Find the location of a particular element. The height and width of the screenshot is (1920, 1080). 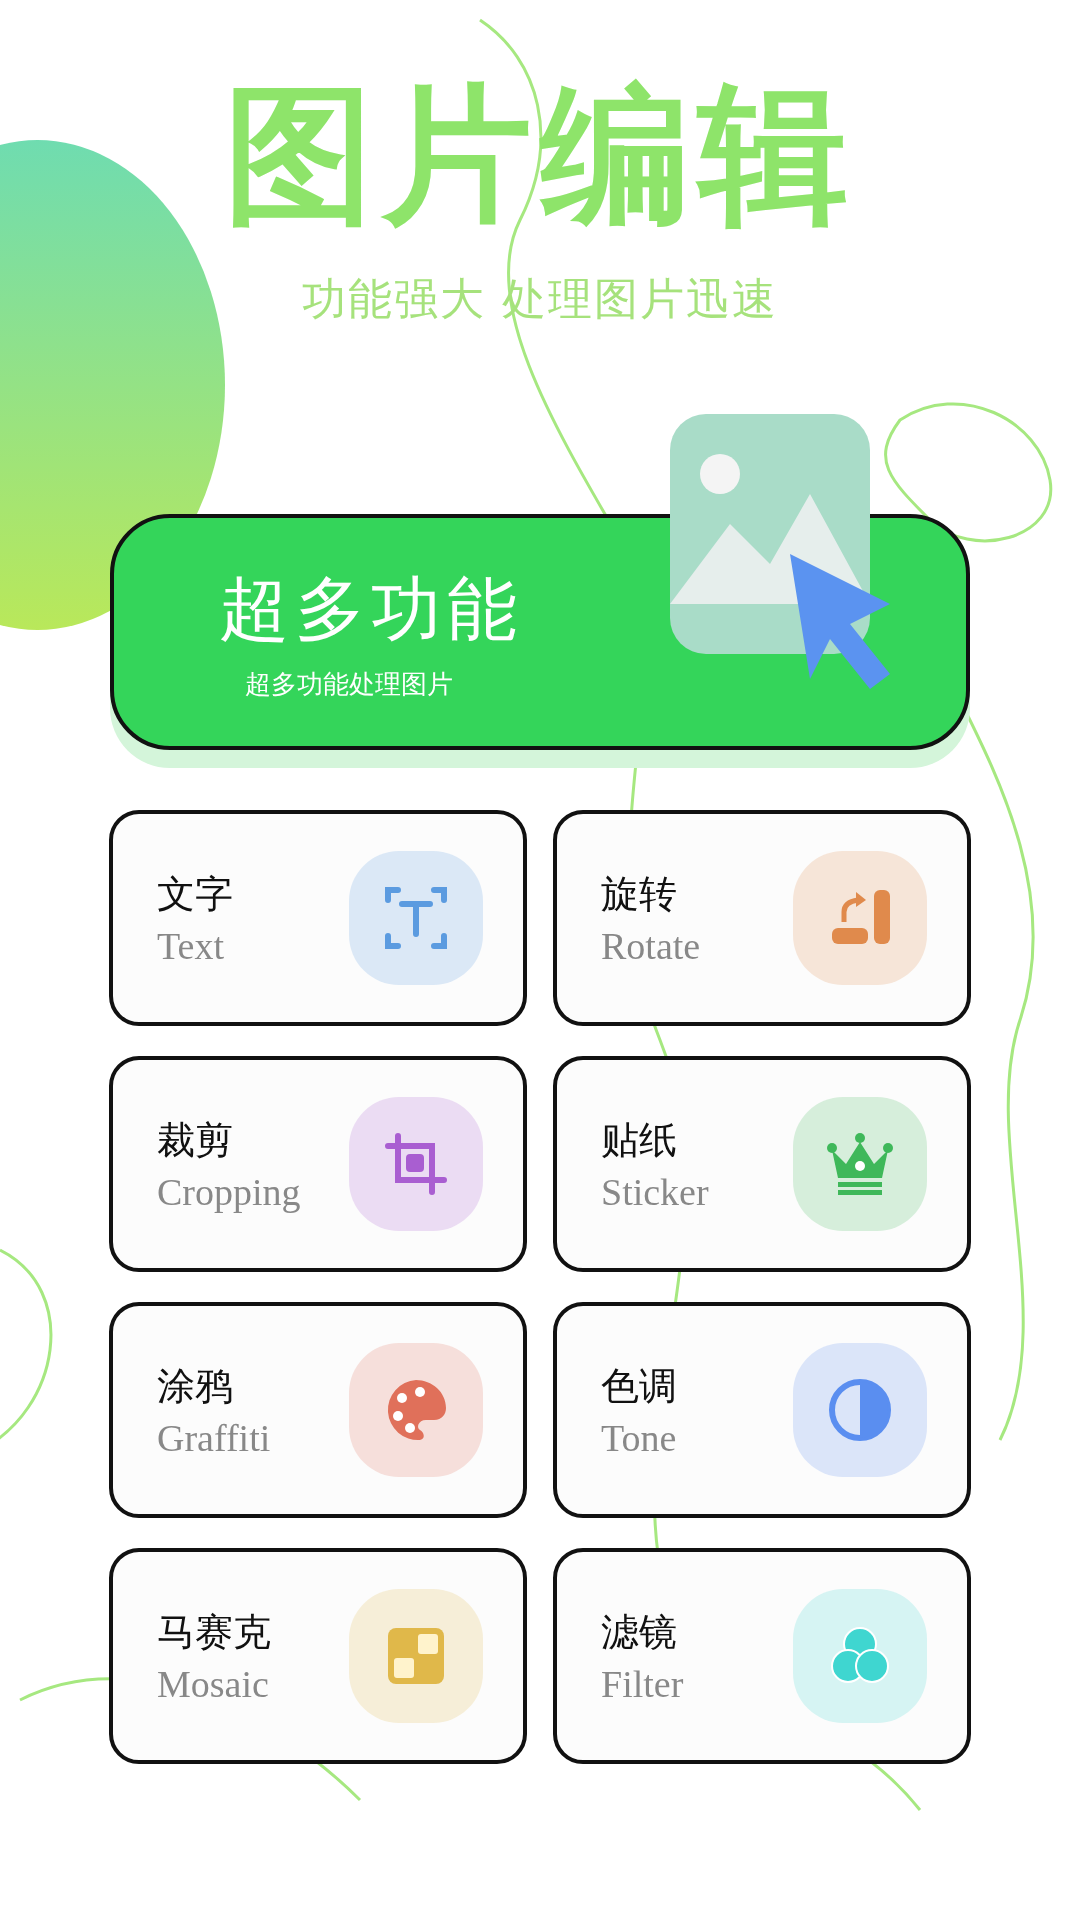

tool-english-name: Mosaic is located at coordinates (213, 1683).